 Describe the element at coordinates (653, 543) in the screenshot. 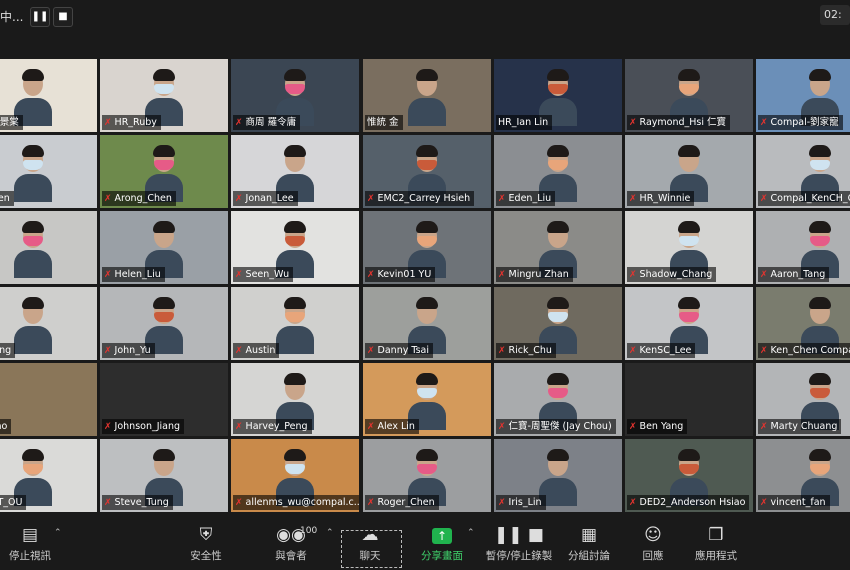

I see `reactions-button: ☺ 回應` at that location.